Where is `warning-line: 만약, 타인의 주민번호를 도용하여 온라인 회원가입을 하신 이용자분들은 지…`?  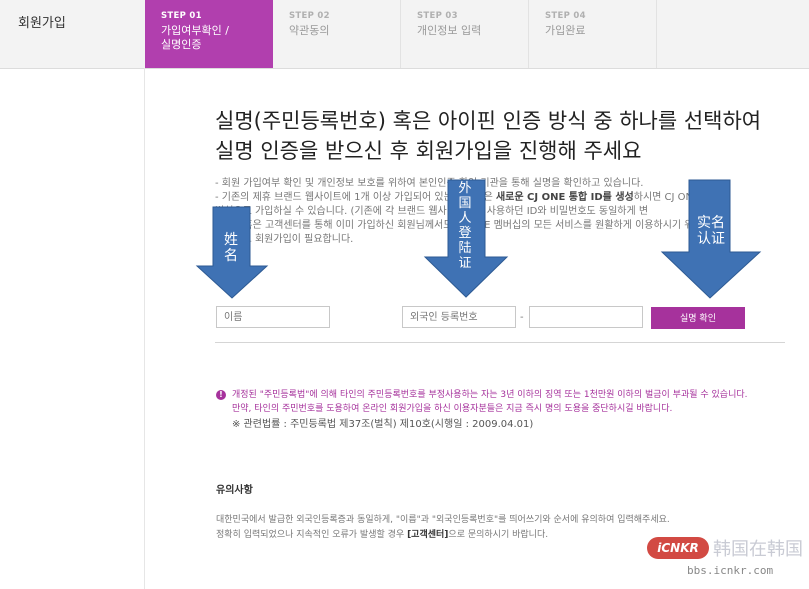
warning-line: 만약, 타인의 주민번호를 도용하여 온라인 회원가입을 하신 이용자분들은 지… is located at coordinates (452, 409).